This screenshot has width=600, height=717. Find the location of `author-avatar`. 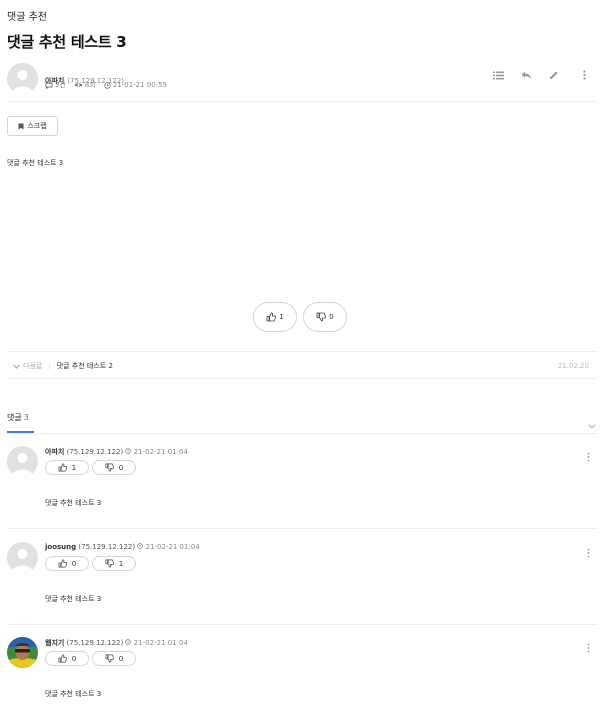

author-avatar is located at coordinates (22, 78).